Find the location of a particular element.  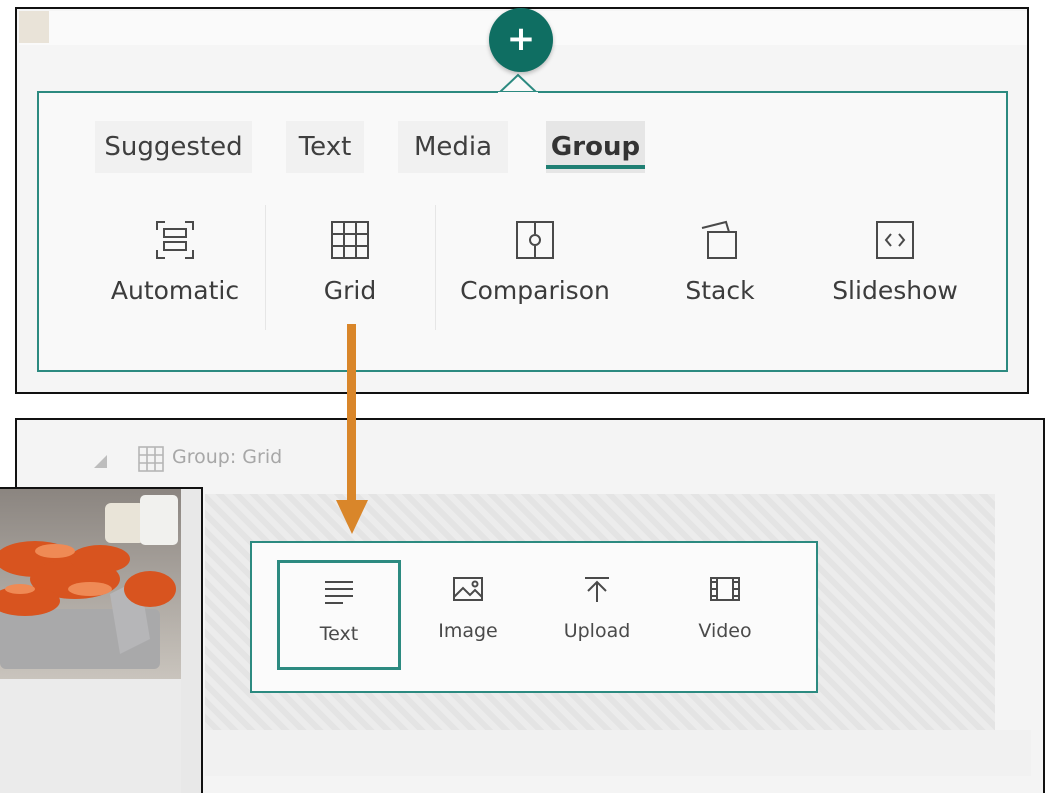

automatic-layout-icon is located at coordinates (175, 240).